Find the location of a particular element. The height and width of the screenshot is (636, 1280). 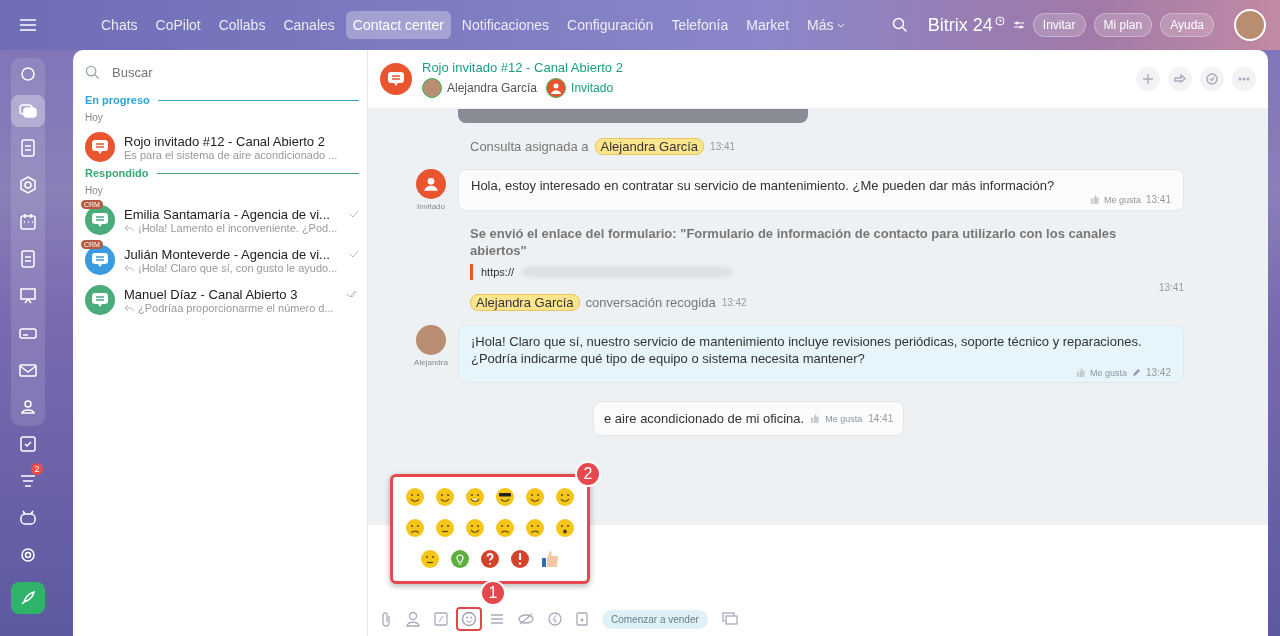

chat-icon is located at coordinates (28, 111).